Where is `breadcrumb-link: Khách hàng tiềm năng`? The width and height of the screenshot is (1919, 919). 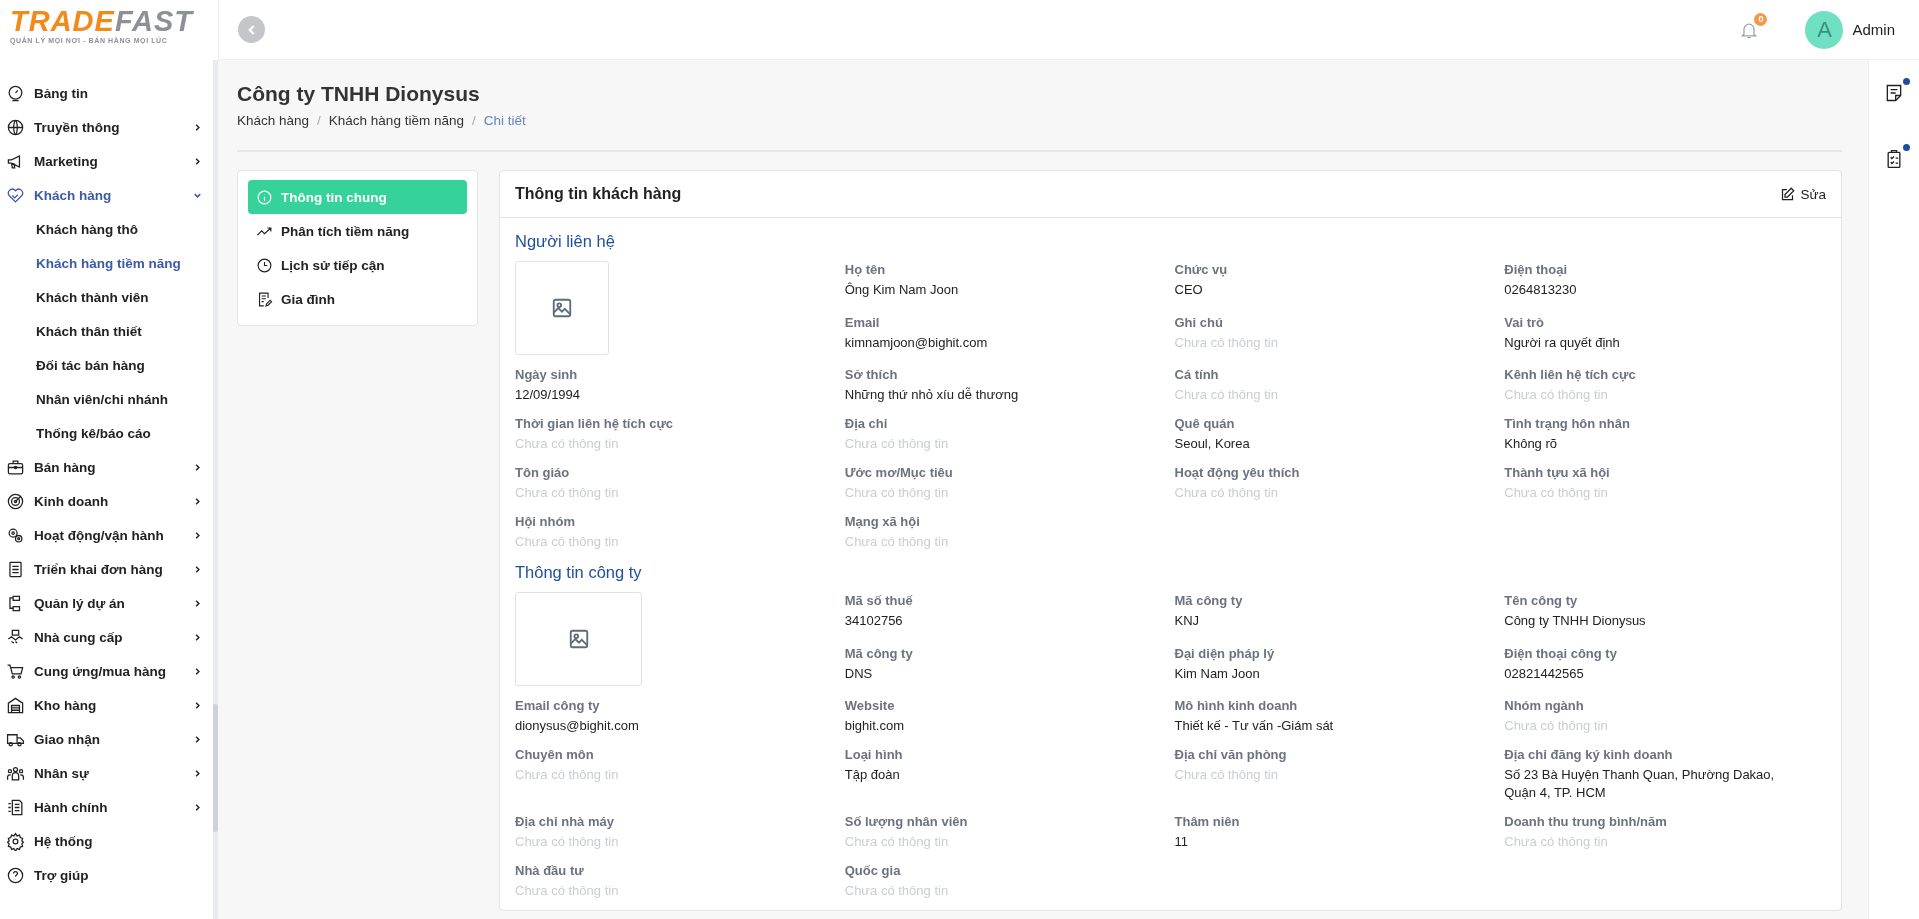
breadcrumb-link: Khách hàng tiềm năng is located at coordinates (396, 121).